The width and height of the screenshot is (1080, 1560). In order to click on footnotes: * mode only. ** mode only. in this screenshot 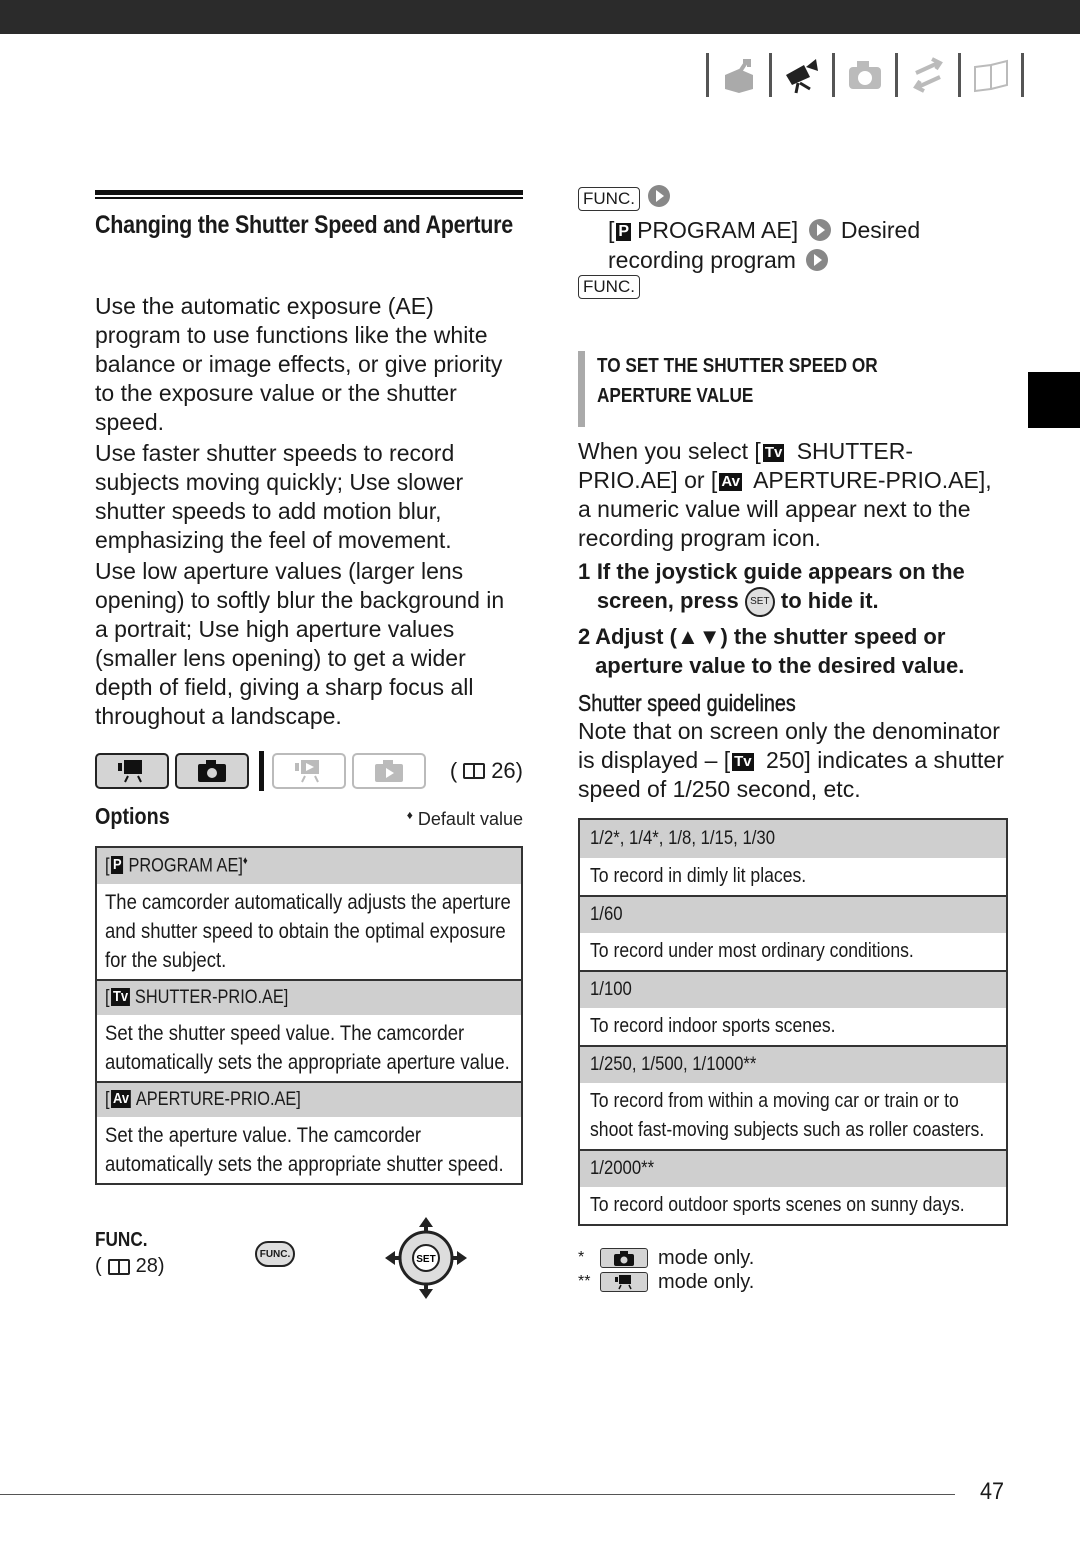, I will do `click(793, 1270)`.